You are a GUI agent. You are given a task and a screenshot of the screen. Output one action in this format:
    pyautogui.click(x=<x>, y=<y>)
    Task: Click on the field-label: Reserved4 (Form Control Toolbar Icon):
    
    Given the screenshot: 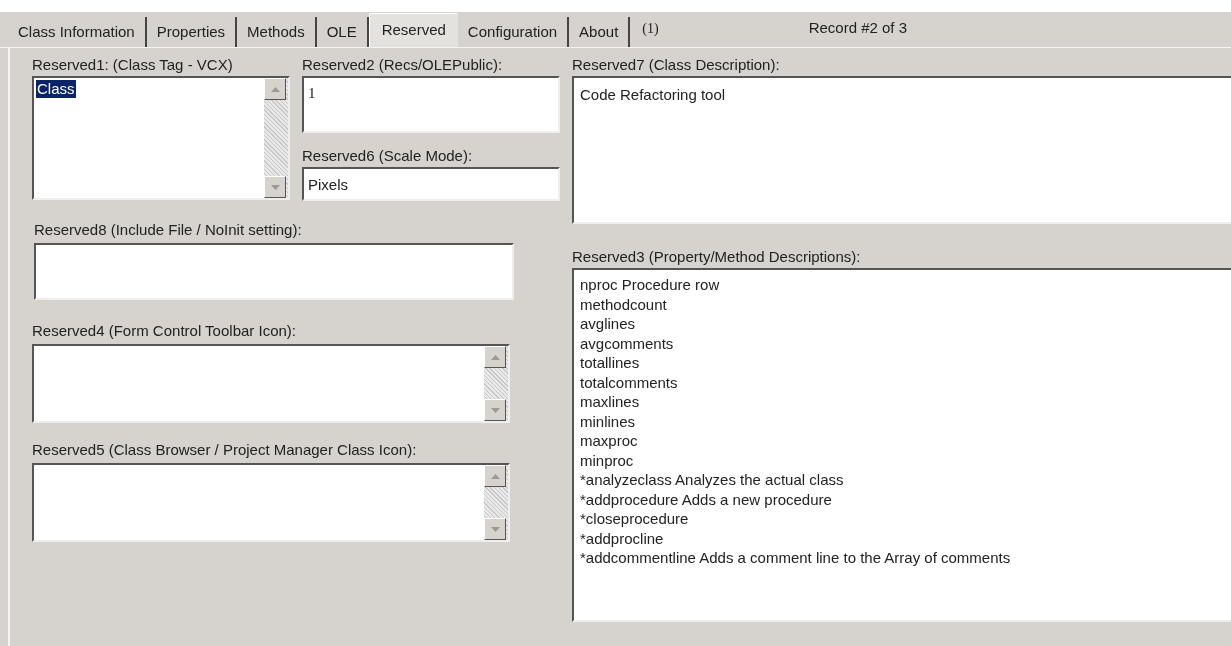 What is the action you would take?
    pyautogui.click(x=164, y=331)
    